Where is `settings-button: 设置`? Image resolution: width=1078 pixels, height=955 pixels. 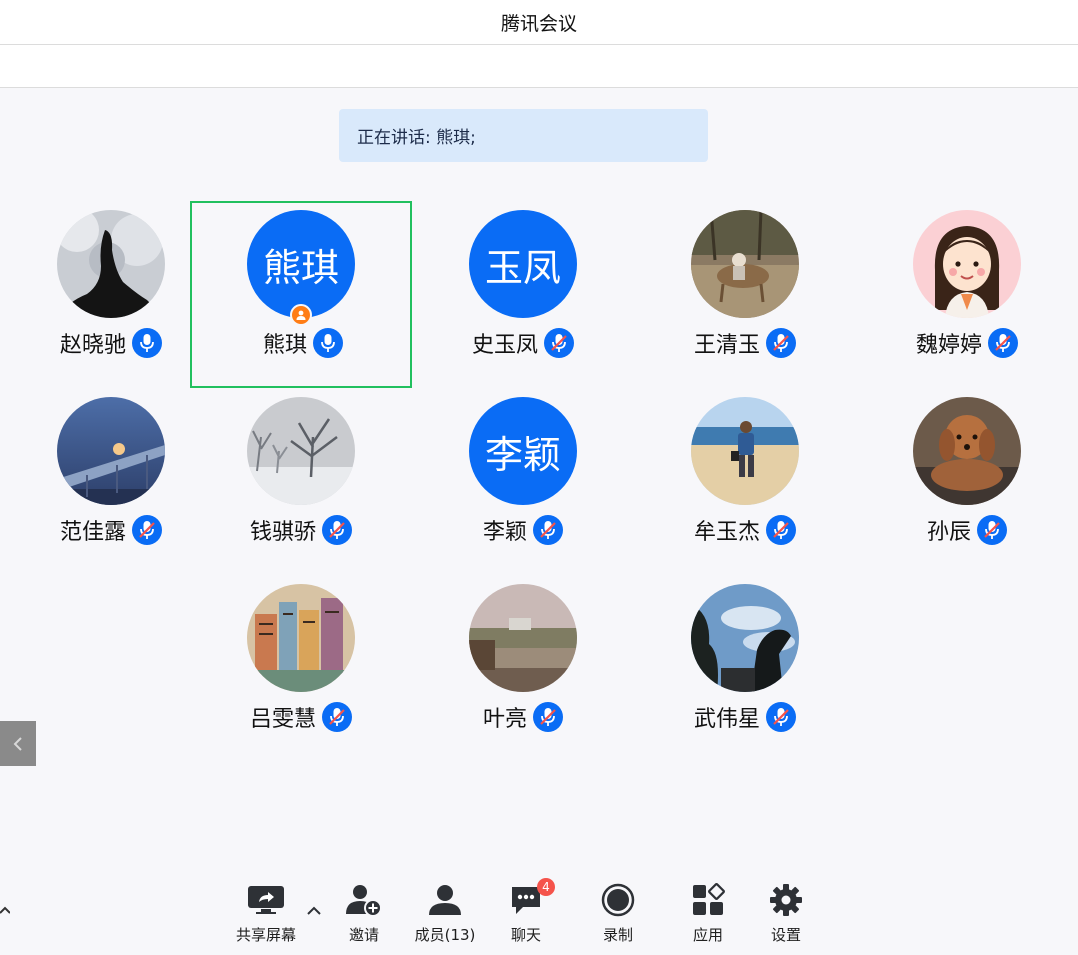 settings-button: 设置 is located at coordinates (786, 913).